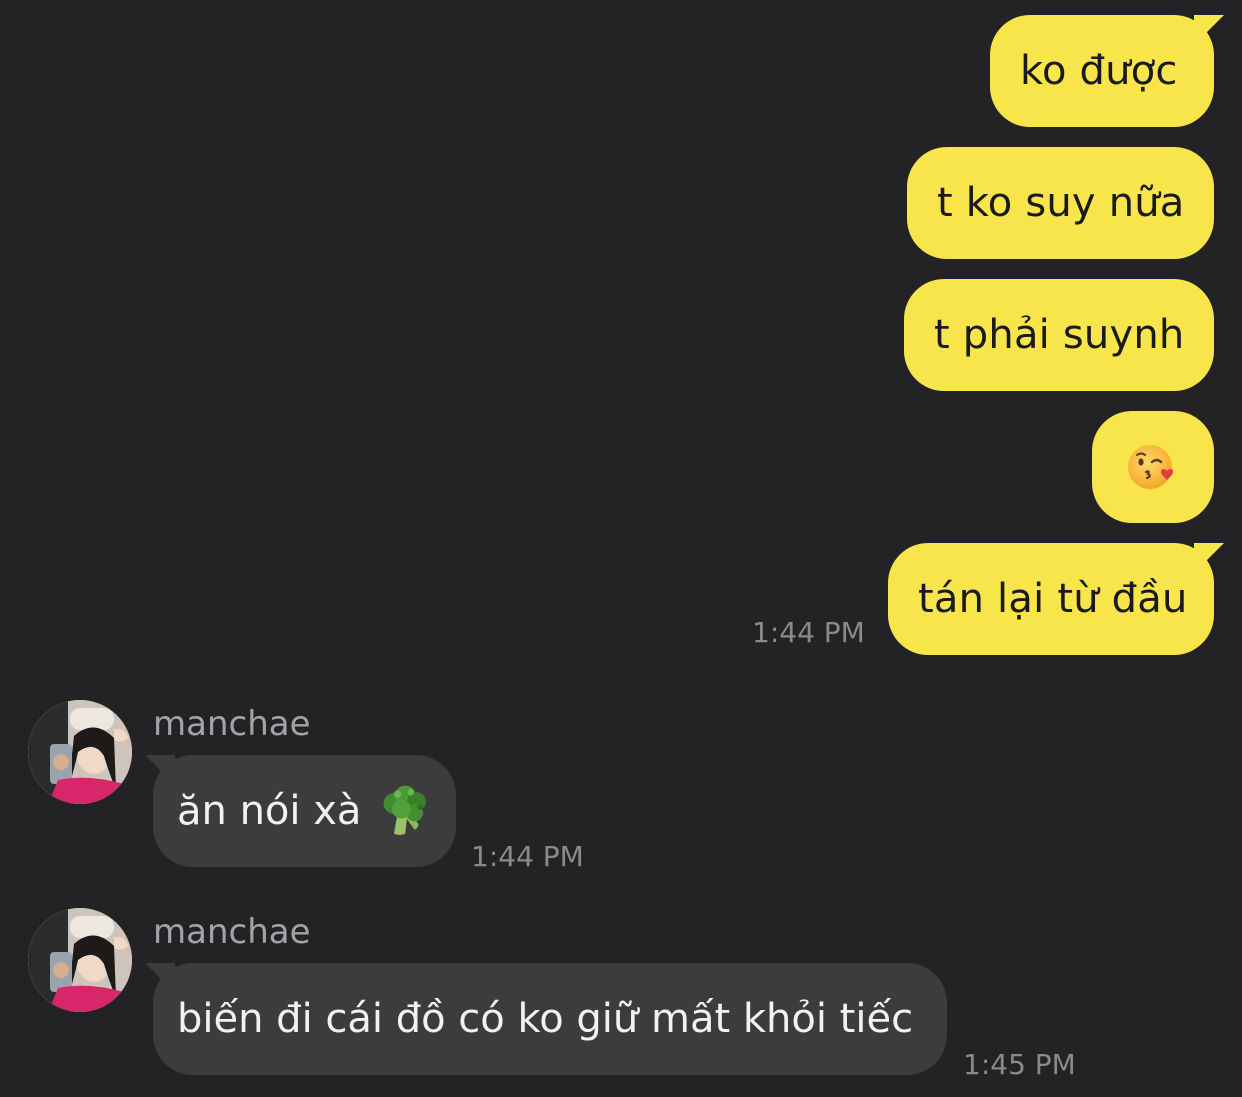  Describe the element at coordinates (1150, 467) in the screenshot. I see `kiss-wink-heart-emoji` at that location.